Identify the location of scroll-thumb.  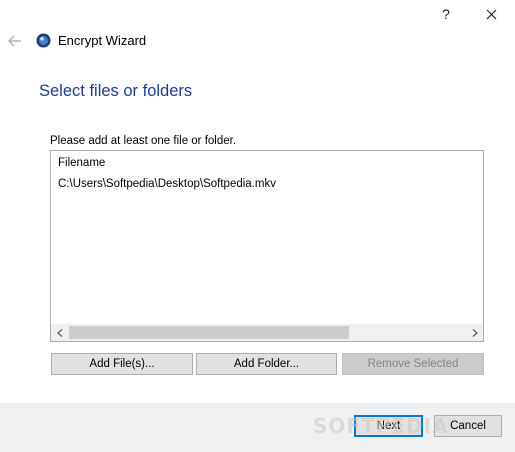
(209, 332).